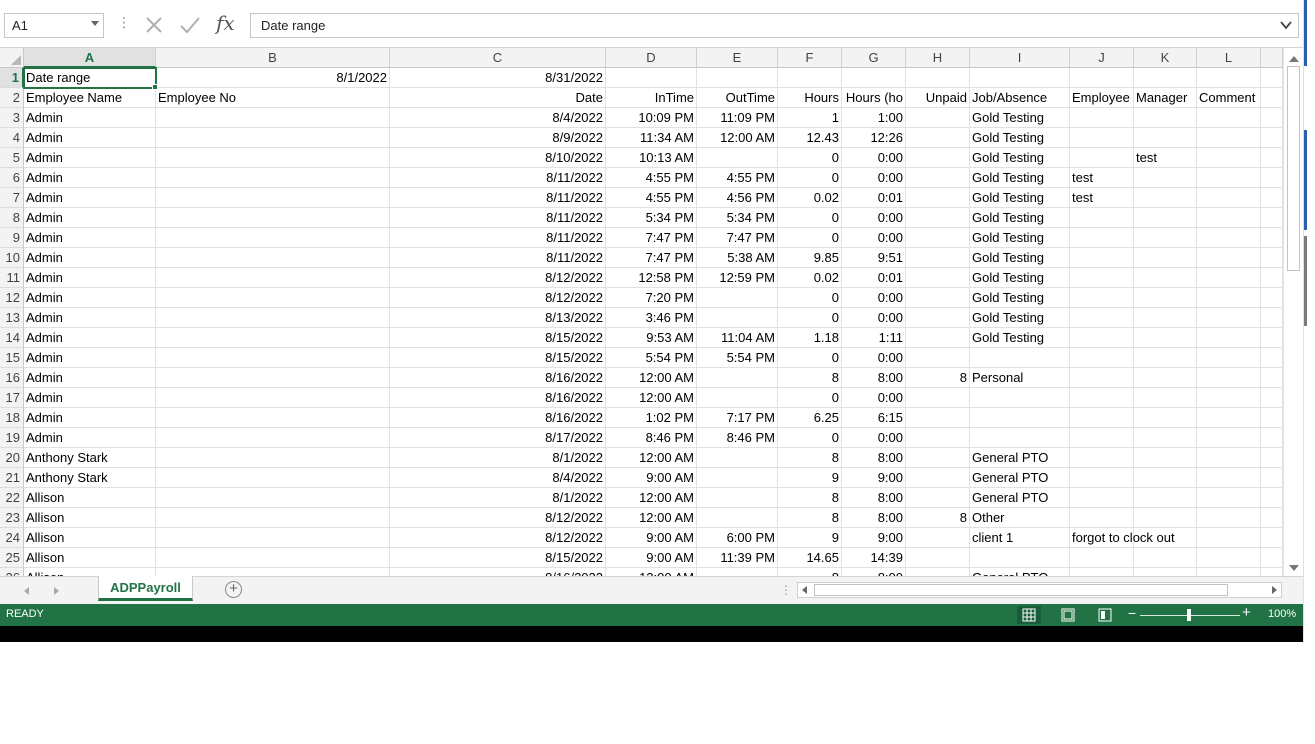 The width and height of the screenshot is (1315, 744). What do you see at coordinates (1229, 438) in the screenshot?
I see `cell-l19` at bounding box center [1229, 438].